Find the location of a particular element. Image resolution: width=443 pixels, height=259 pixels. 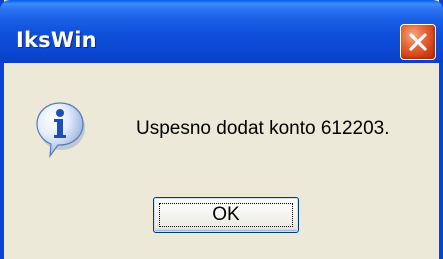

close-button is located at coordinates (418, 42).